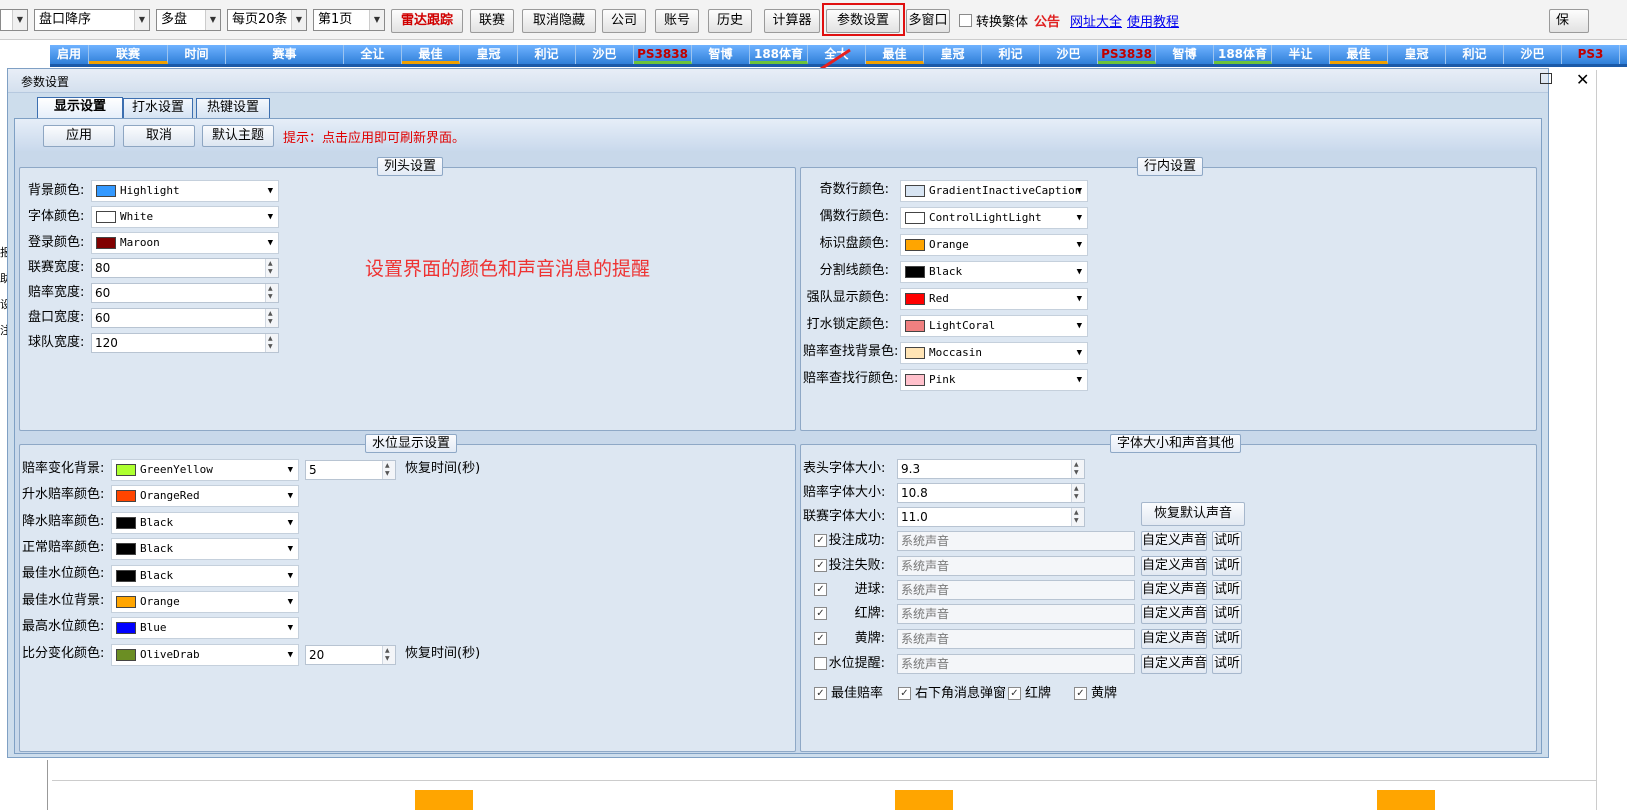 Image resolution: width=1627 pixels, height=810 pixels. What do you see at coordinates (185, 243) in the screenshot?
I see `color-dropdown: Maroon ▼` at bounding box center [185, 243].